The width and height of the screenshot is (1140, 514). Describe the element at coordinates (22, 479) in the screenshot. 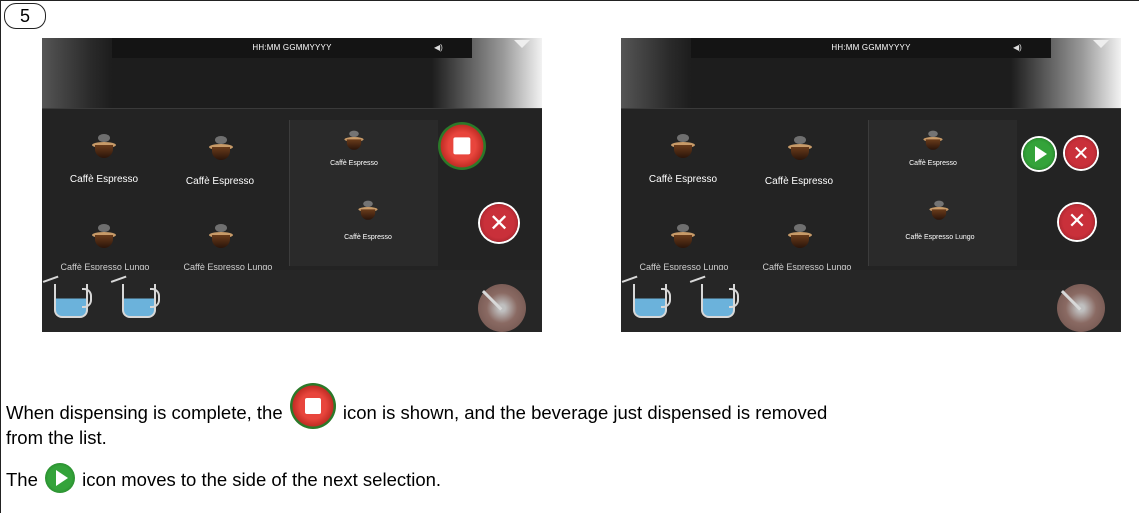

I see `instruction-text: The` at that location.